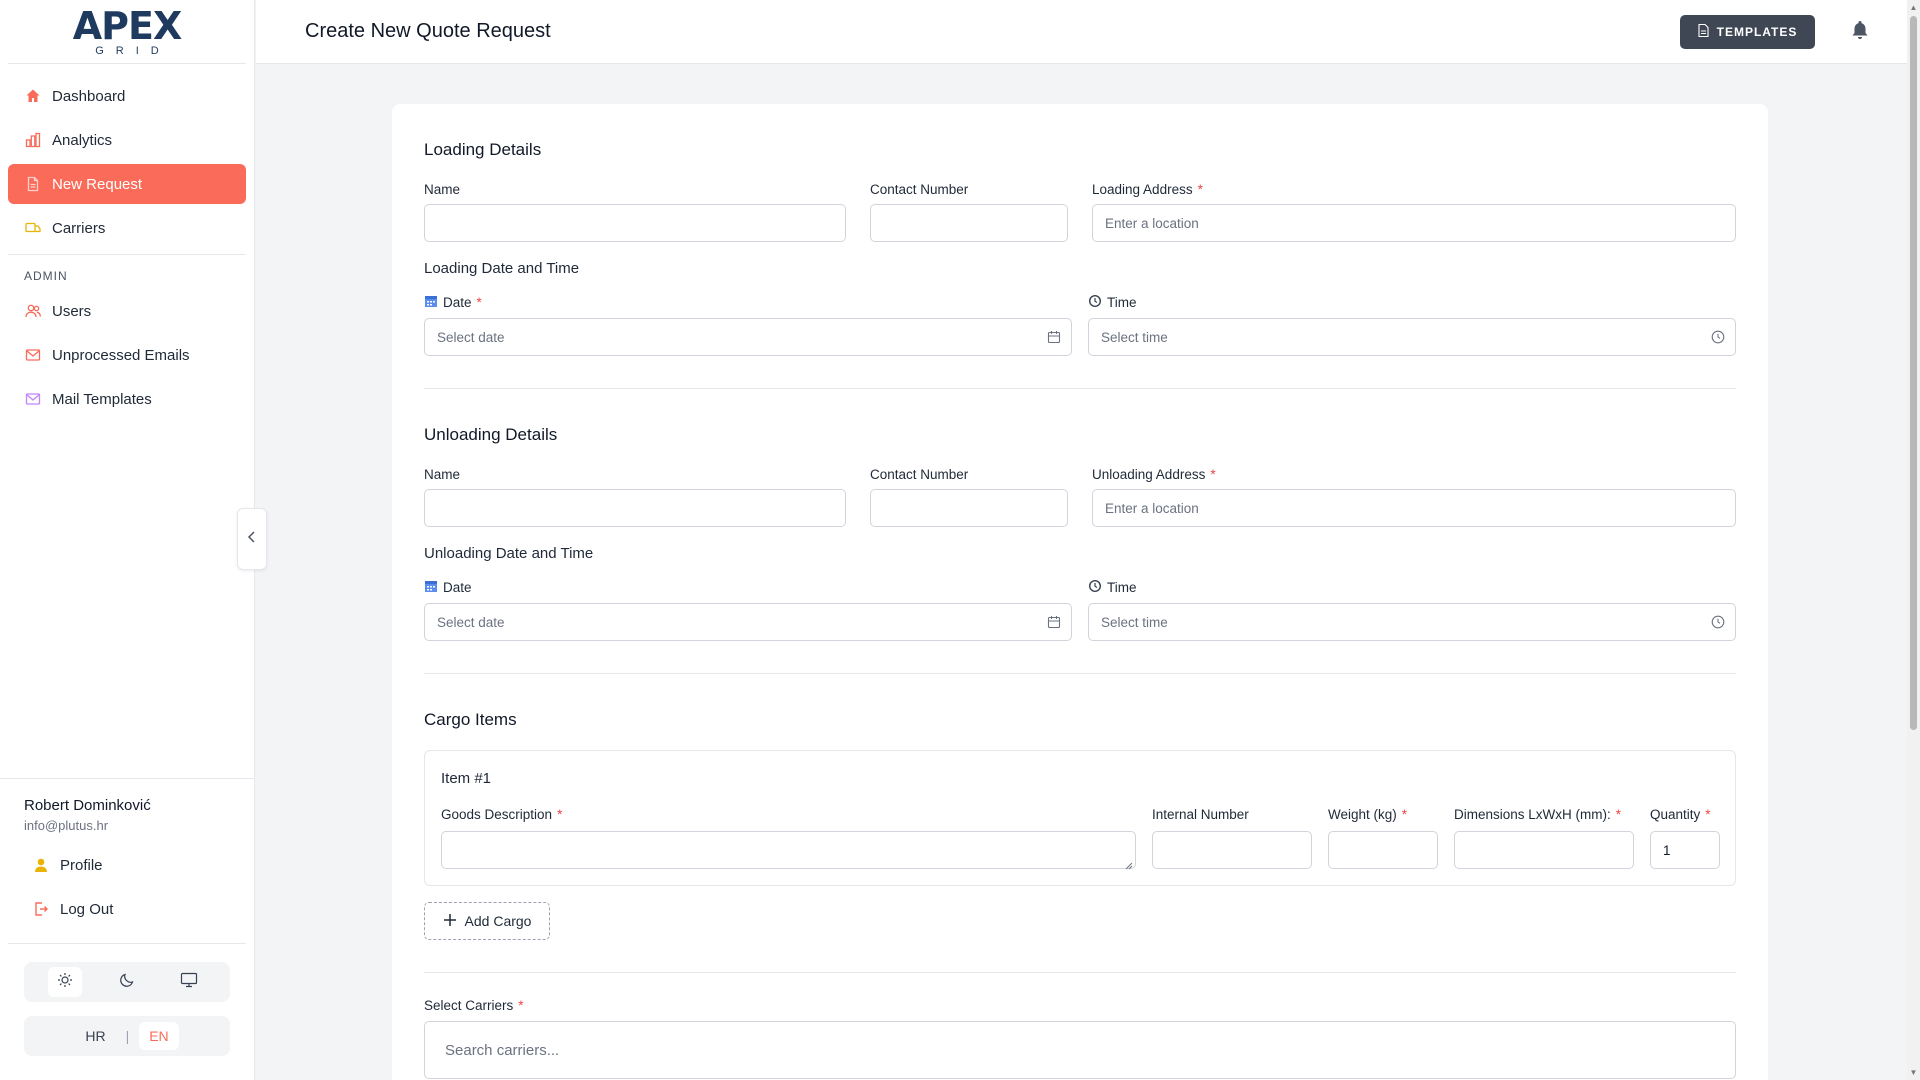 The width and height of the screenshot is (1920, 1080). What do you see at coordinates (1142, 189) in the screenshot?
I see `label-text: Loading Address` at bounding box center [1142, 189].